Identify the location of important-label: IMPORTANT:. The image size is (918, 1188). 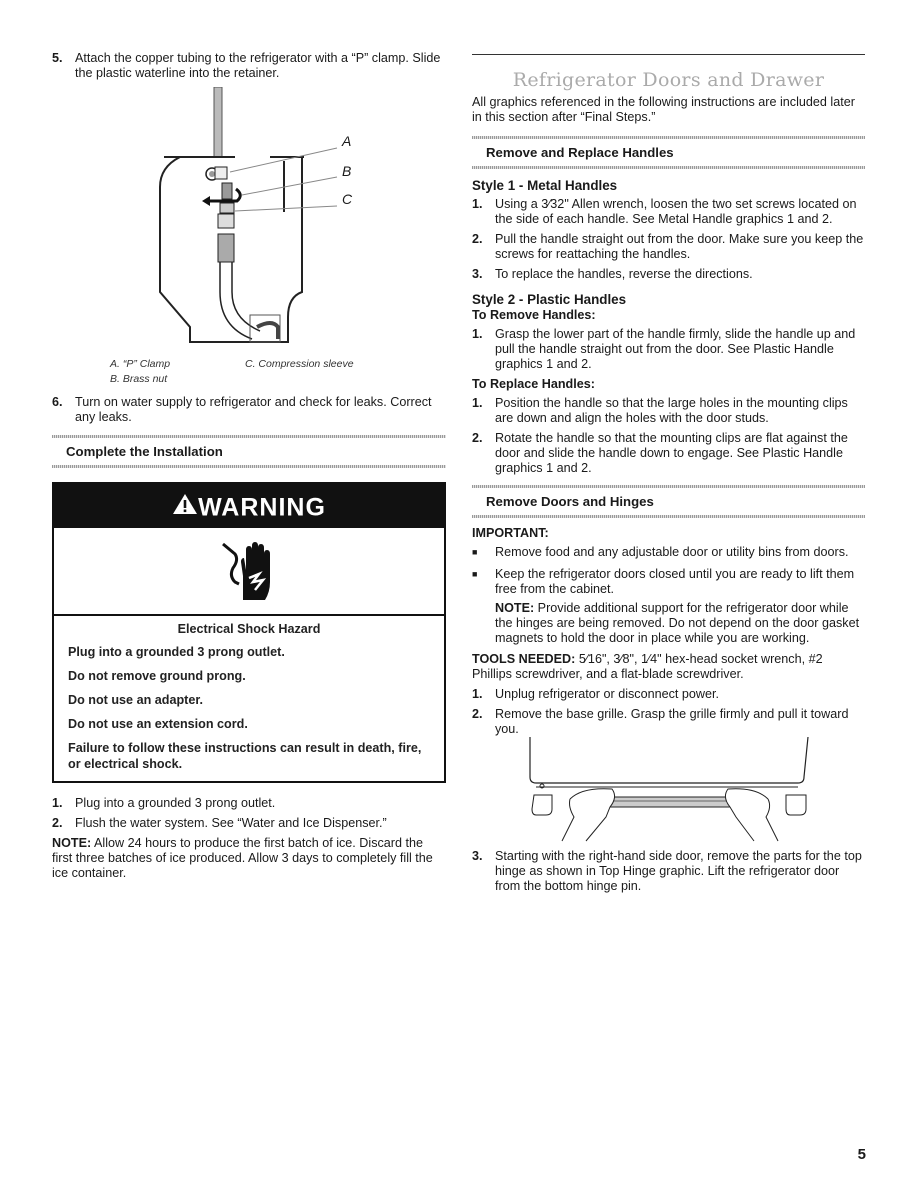
(510, 533).